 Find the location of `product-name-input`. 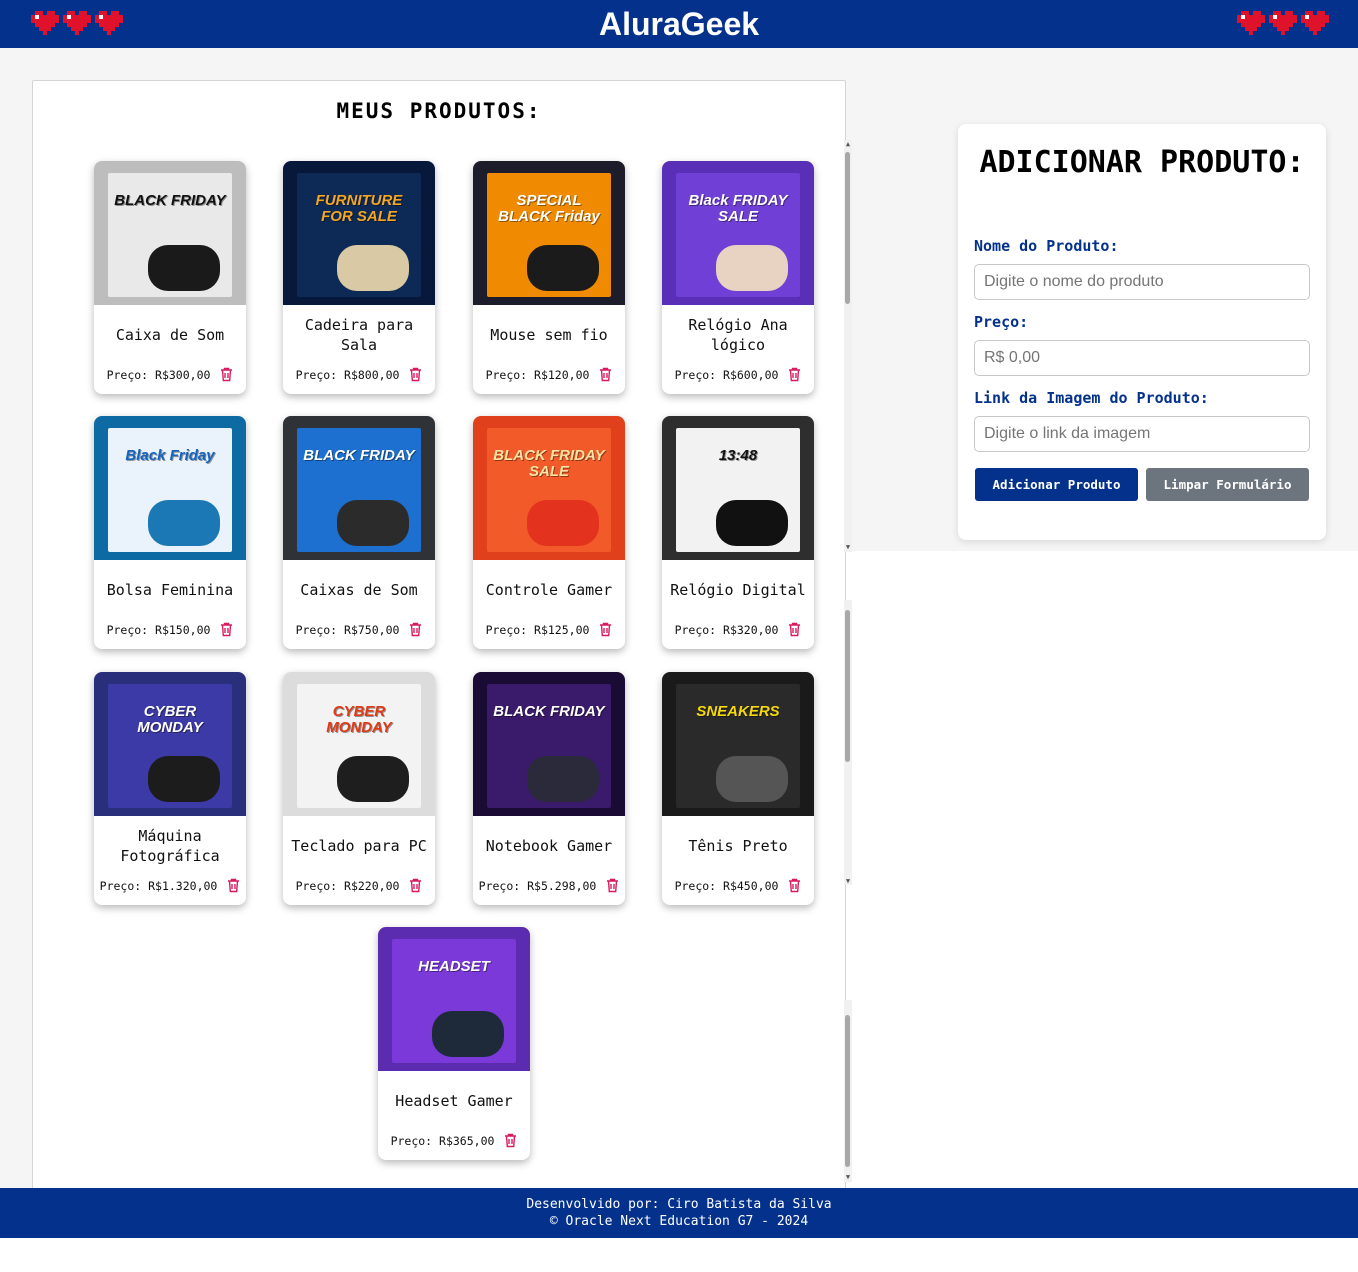

product-name-input is located at coordinates (1142, 282).